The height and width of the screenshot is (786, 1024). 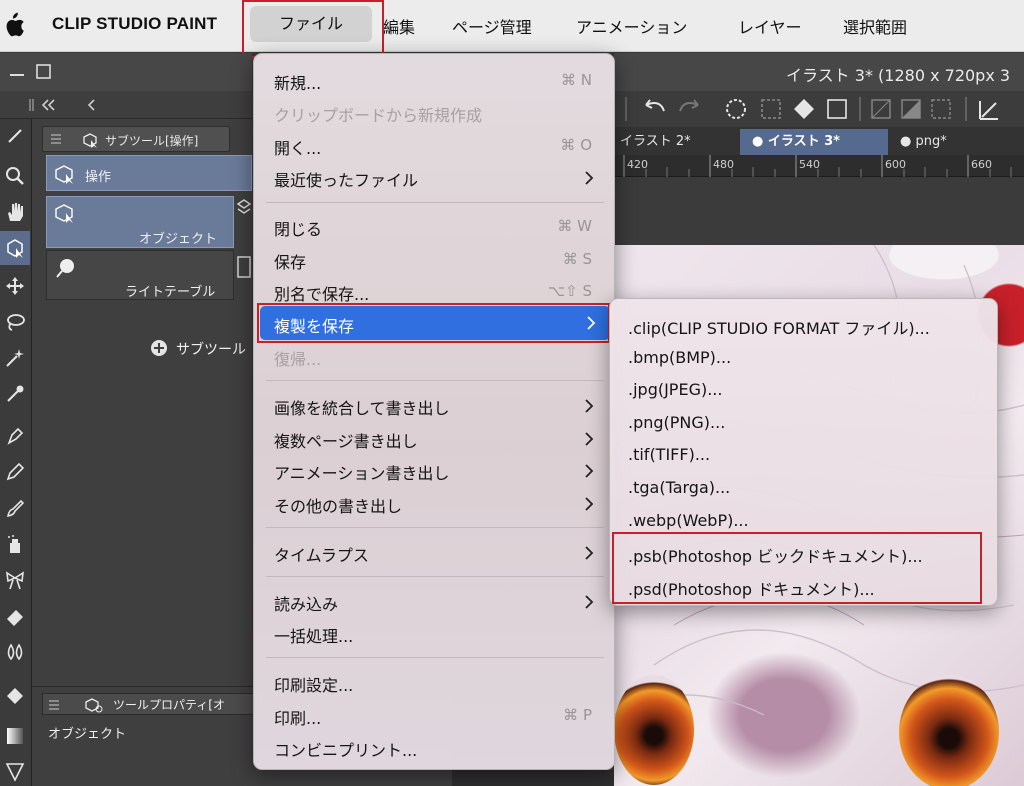 I want to click on tab-illust-3-active: ● イラスト 3*, so click(x=814, y=142).